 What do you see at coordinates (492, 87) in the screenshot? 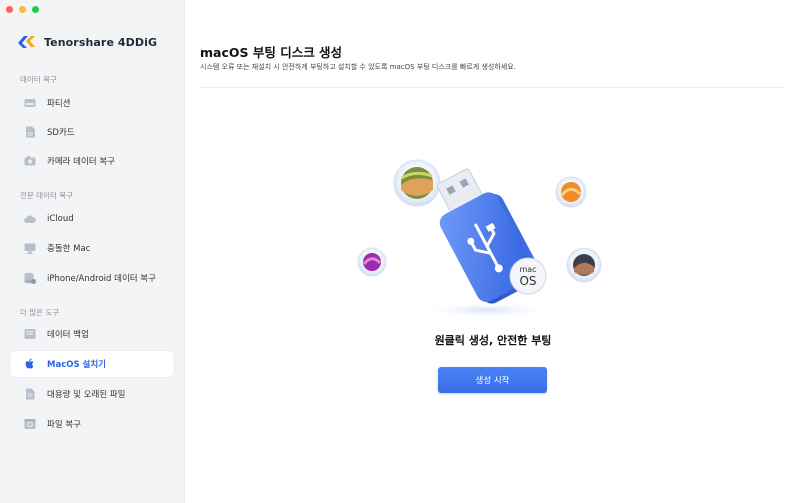
I see `header-divider` at bounding box center [492, 87].